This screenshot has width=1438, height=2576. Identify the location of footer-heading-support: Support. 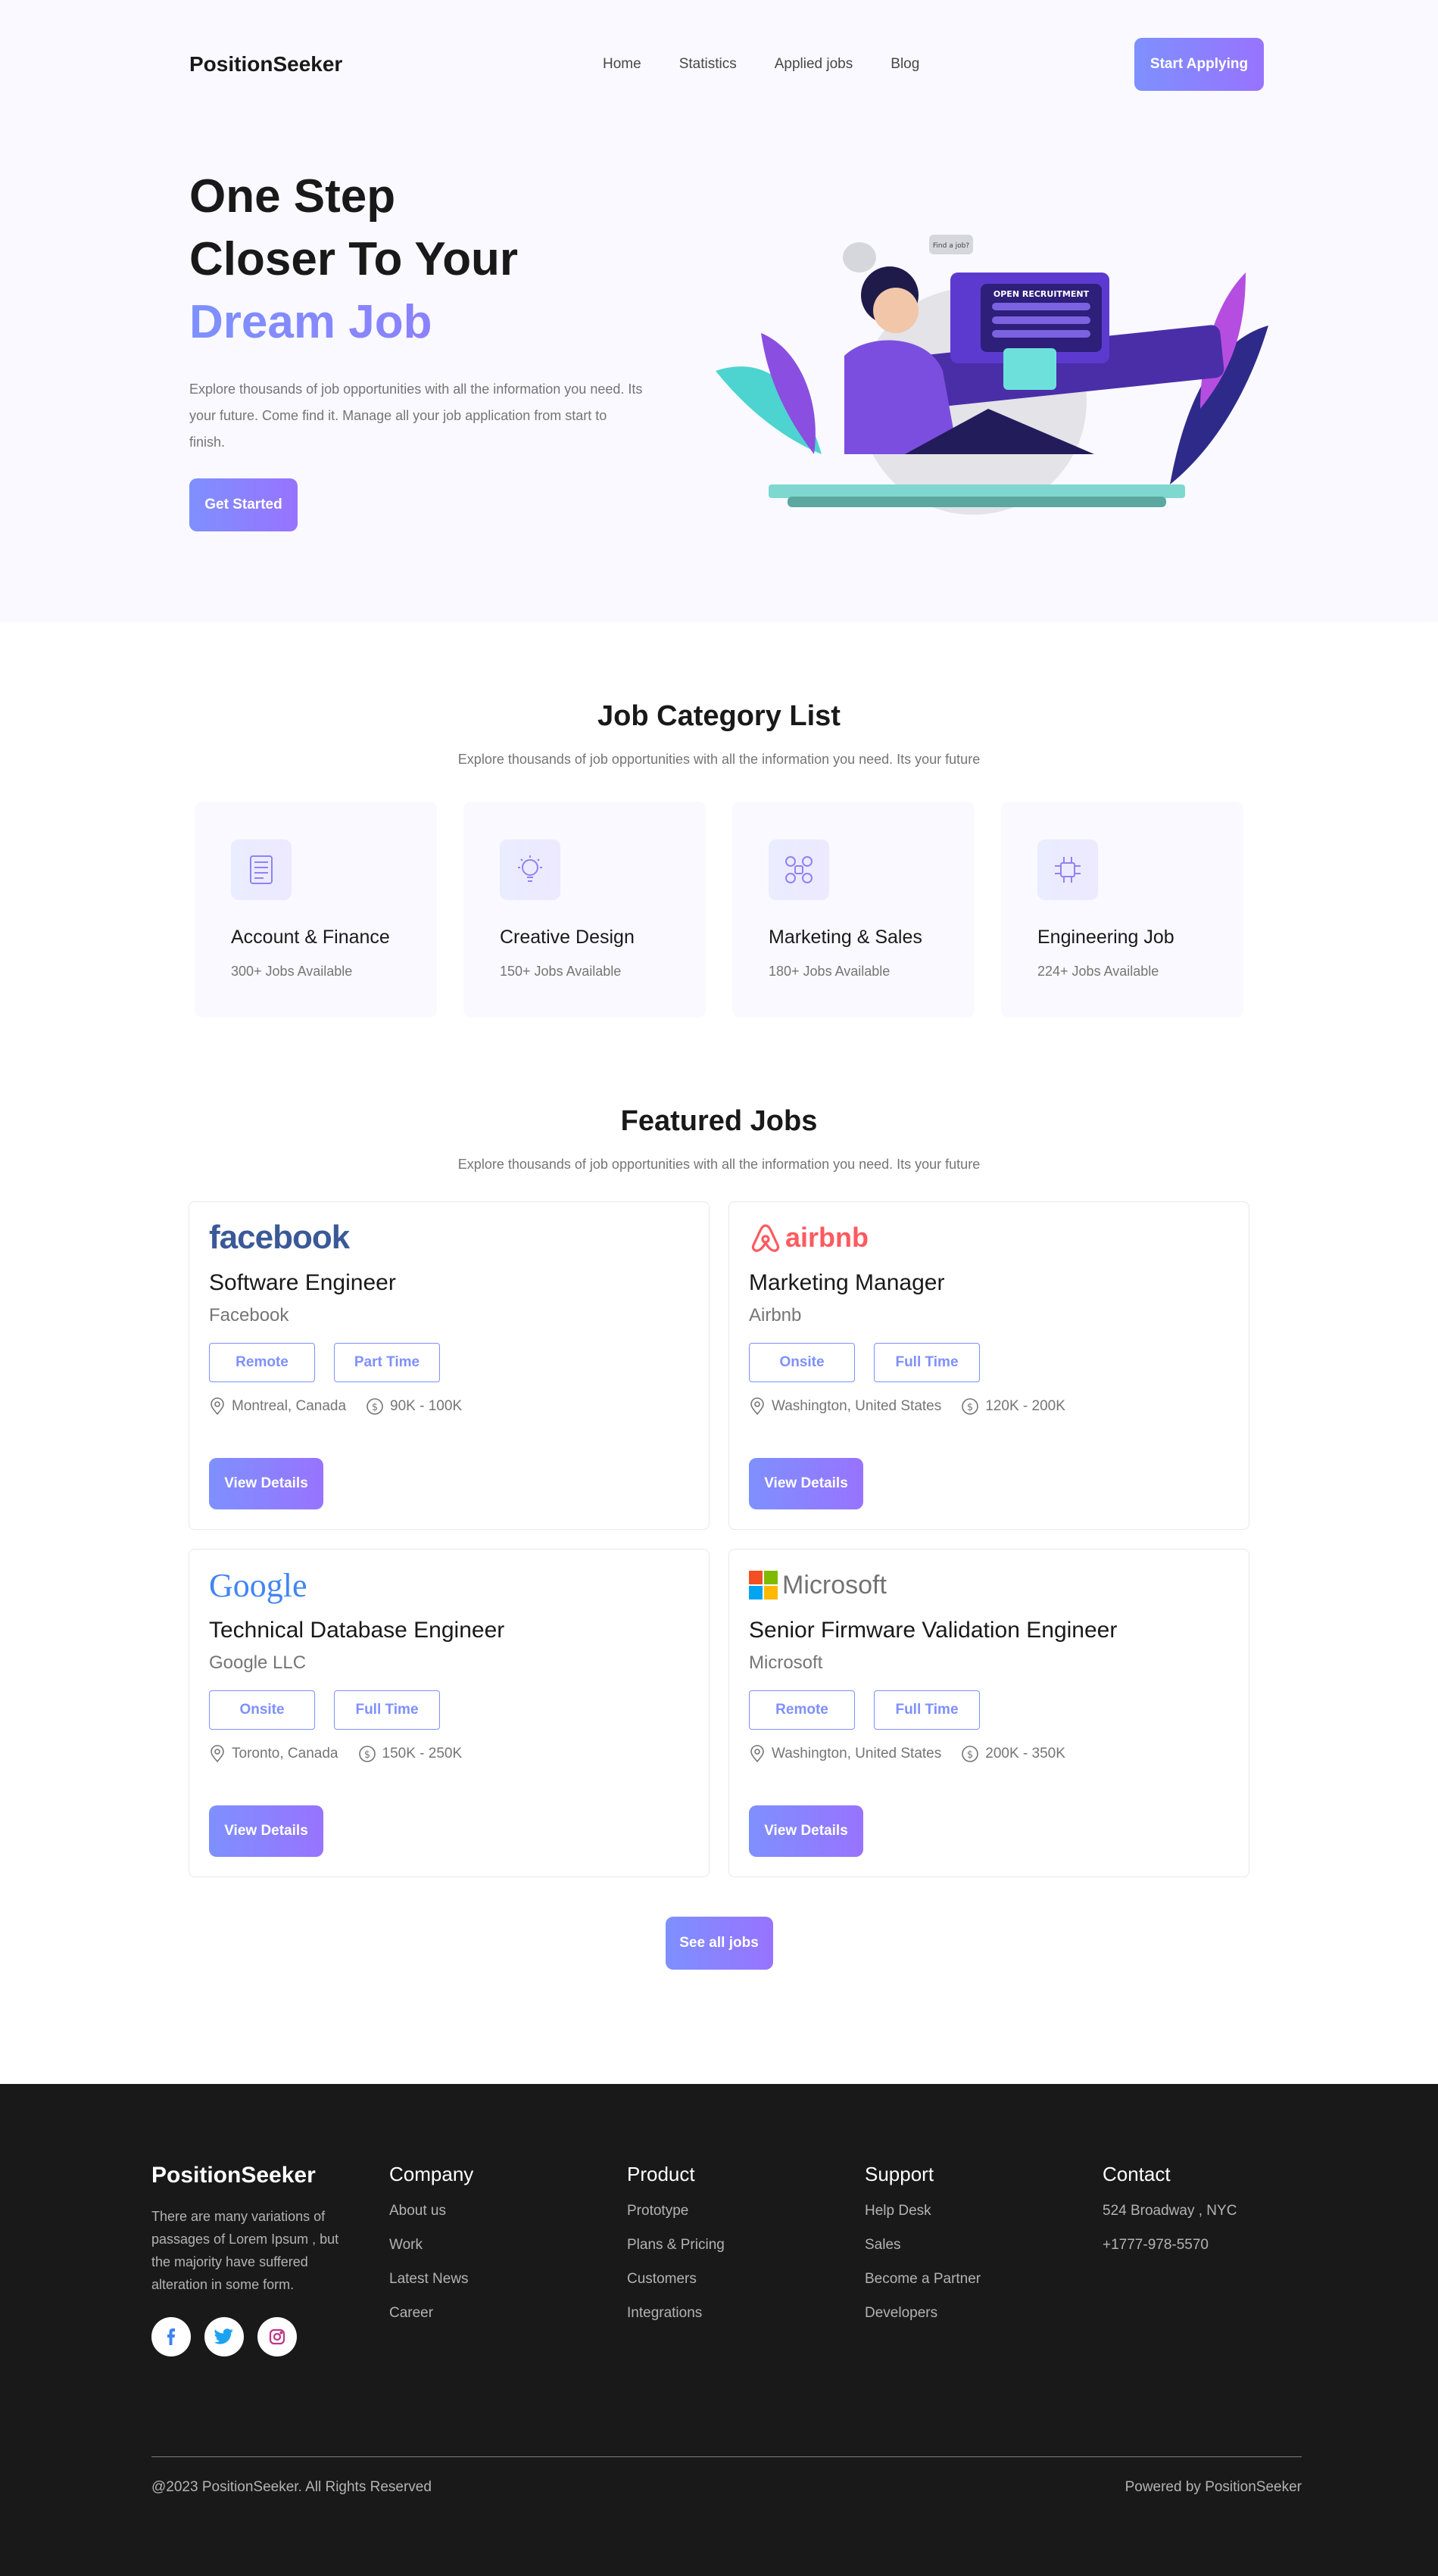
(900, 2174).